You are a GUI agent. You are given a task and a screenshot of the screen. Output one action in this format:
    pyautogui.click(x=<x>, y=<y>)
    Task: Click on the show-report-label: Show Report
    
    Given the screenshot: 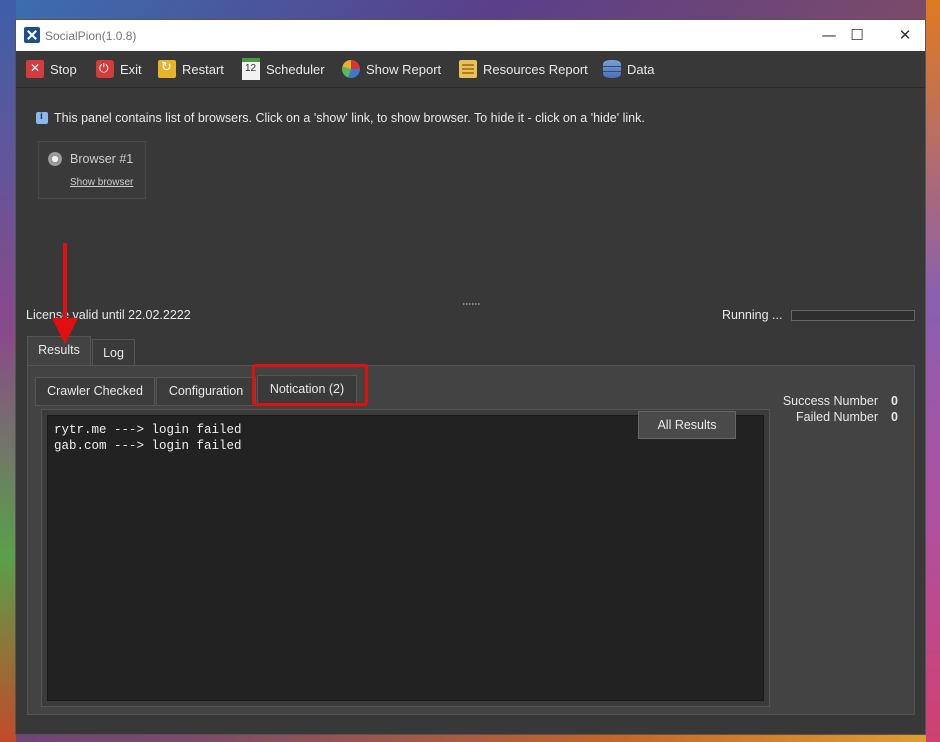 What is the action you would take?
    pyautogui.click(x=404, y=69)
    